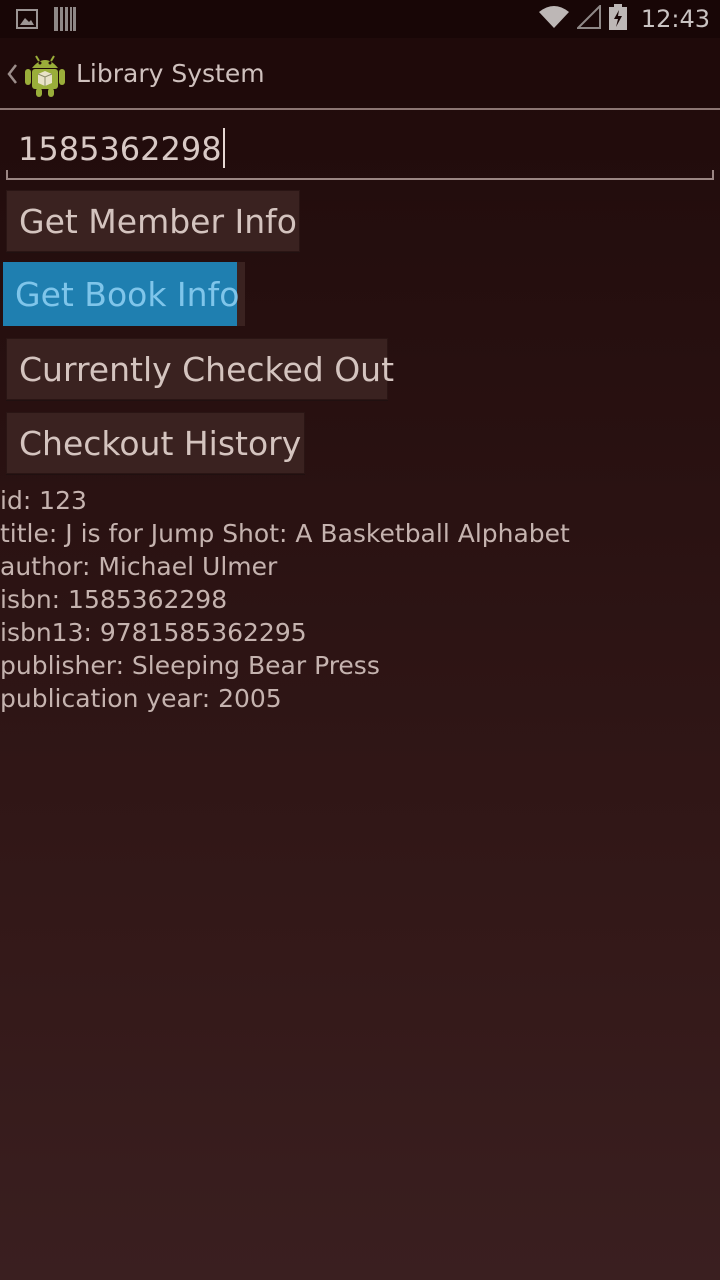 Image resolution: width=720 pixels, height=1280 pixels. Describe the element at coordinates (223, 148) in the screenshot. I see `text-cursor` at that location.